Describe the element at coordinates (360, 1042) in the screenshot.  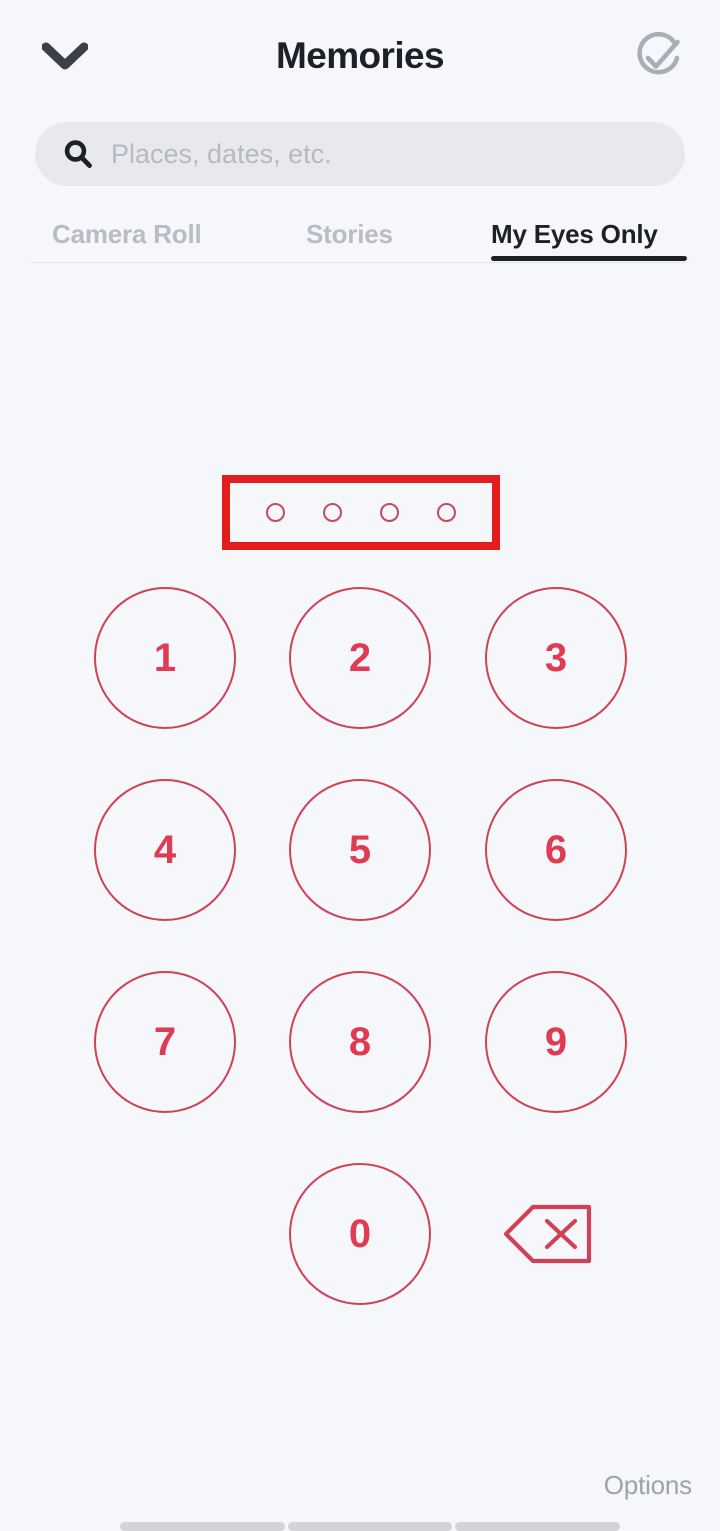
I see `keypad-key-8: 8` at that location.